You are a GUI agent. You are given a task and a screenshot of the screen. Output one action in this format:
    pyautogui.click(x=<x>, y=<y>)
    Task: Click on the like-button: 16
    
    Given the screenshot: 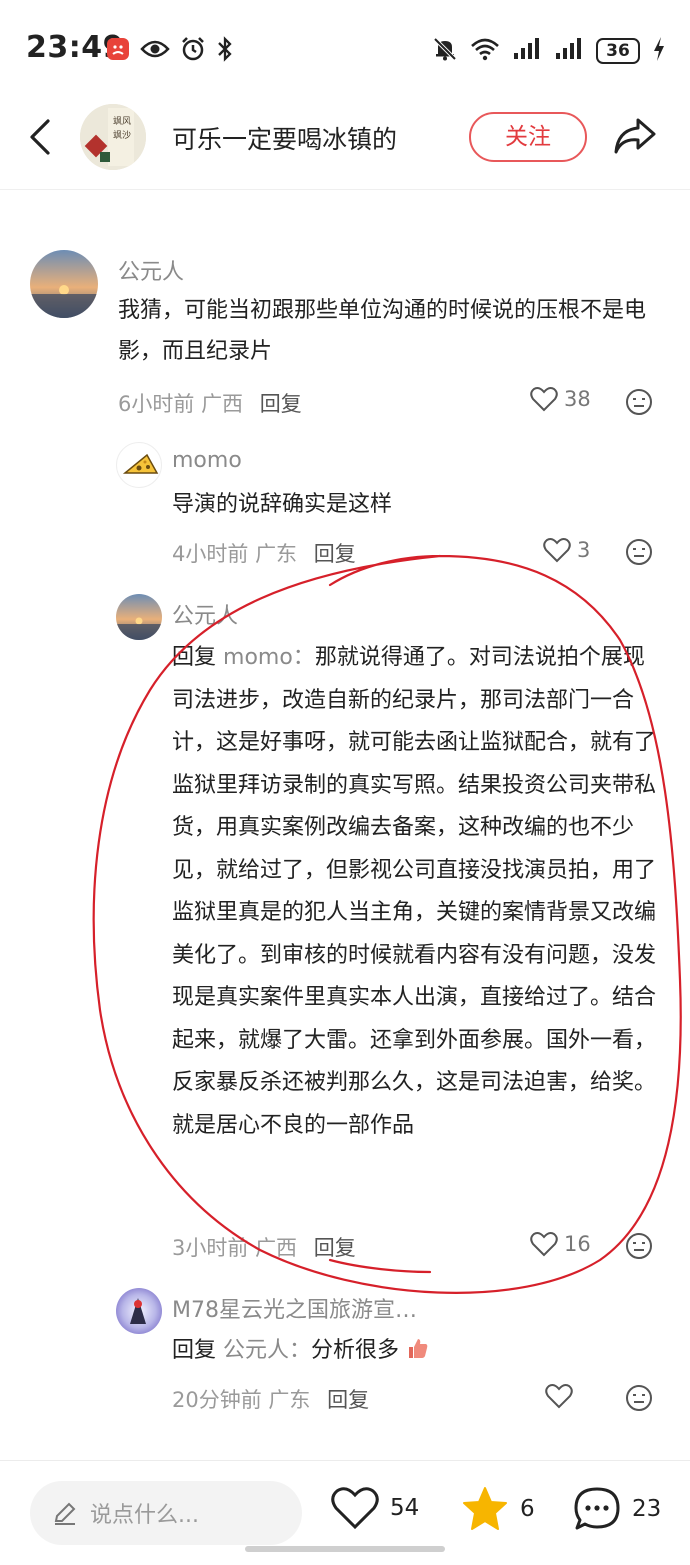 What is the action you would take?
    pyautogui.click(x=560, y=1244)
    